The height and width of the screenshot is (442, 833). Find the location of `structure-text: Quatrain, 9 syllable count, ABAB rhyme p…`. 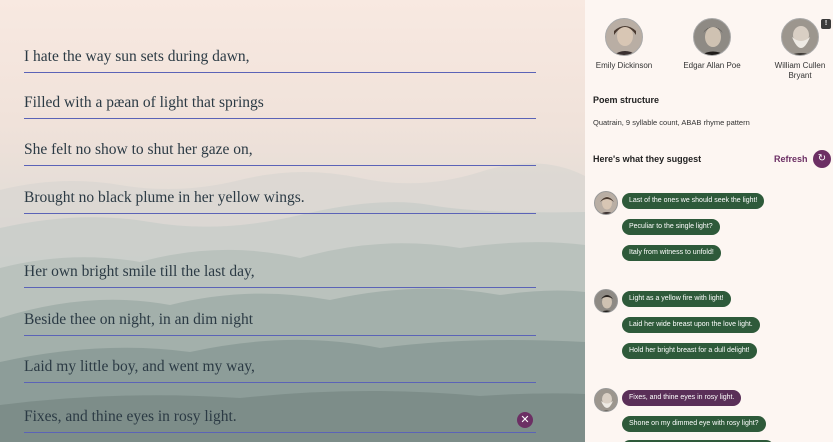

structure-text: Quatrain, 9 syllable count, ABAB rhyme p… is located at coordinates (671, 122).